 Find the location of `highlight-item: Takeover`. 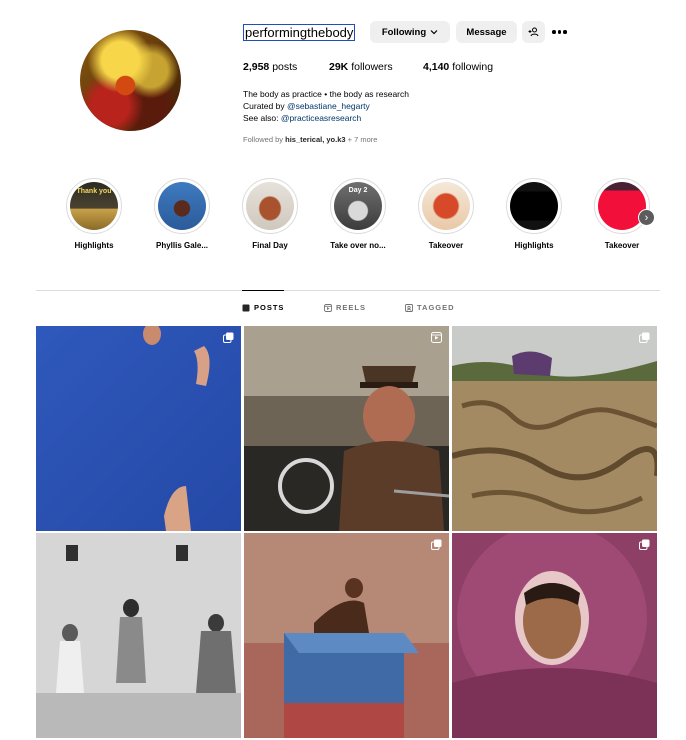

highlight-item: Takeover is located at coordinates (446, 214).